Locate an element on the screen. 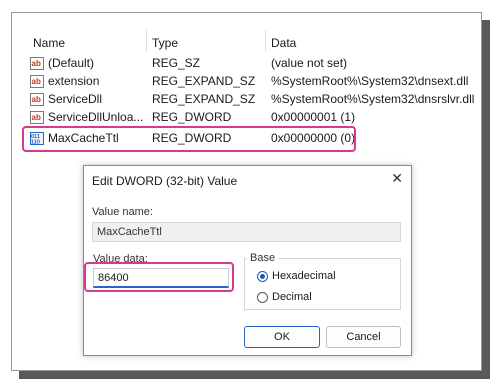 The height and width of the screenshot is (391, 500). row-data: 0x00000001 (1) is located at coordinates (313, 117).